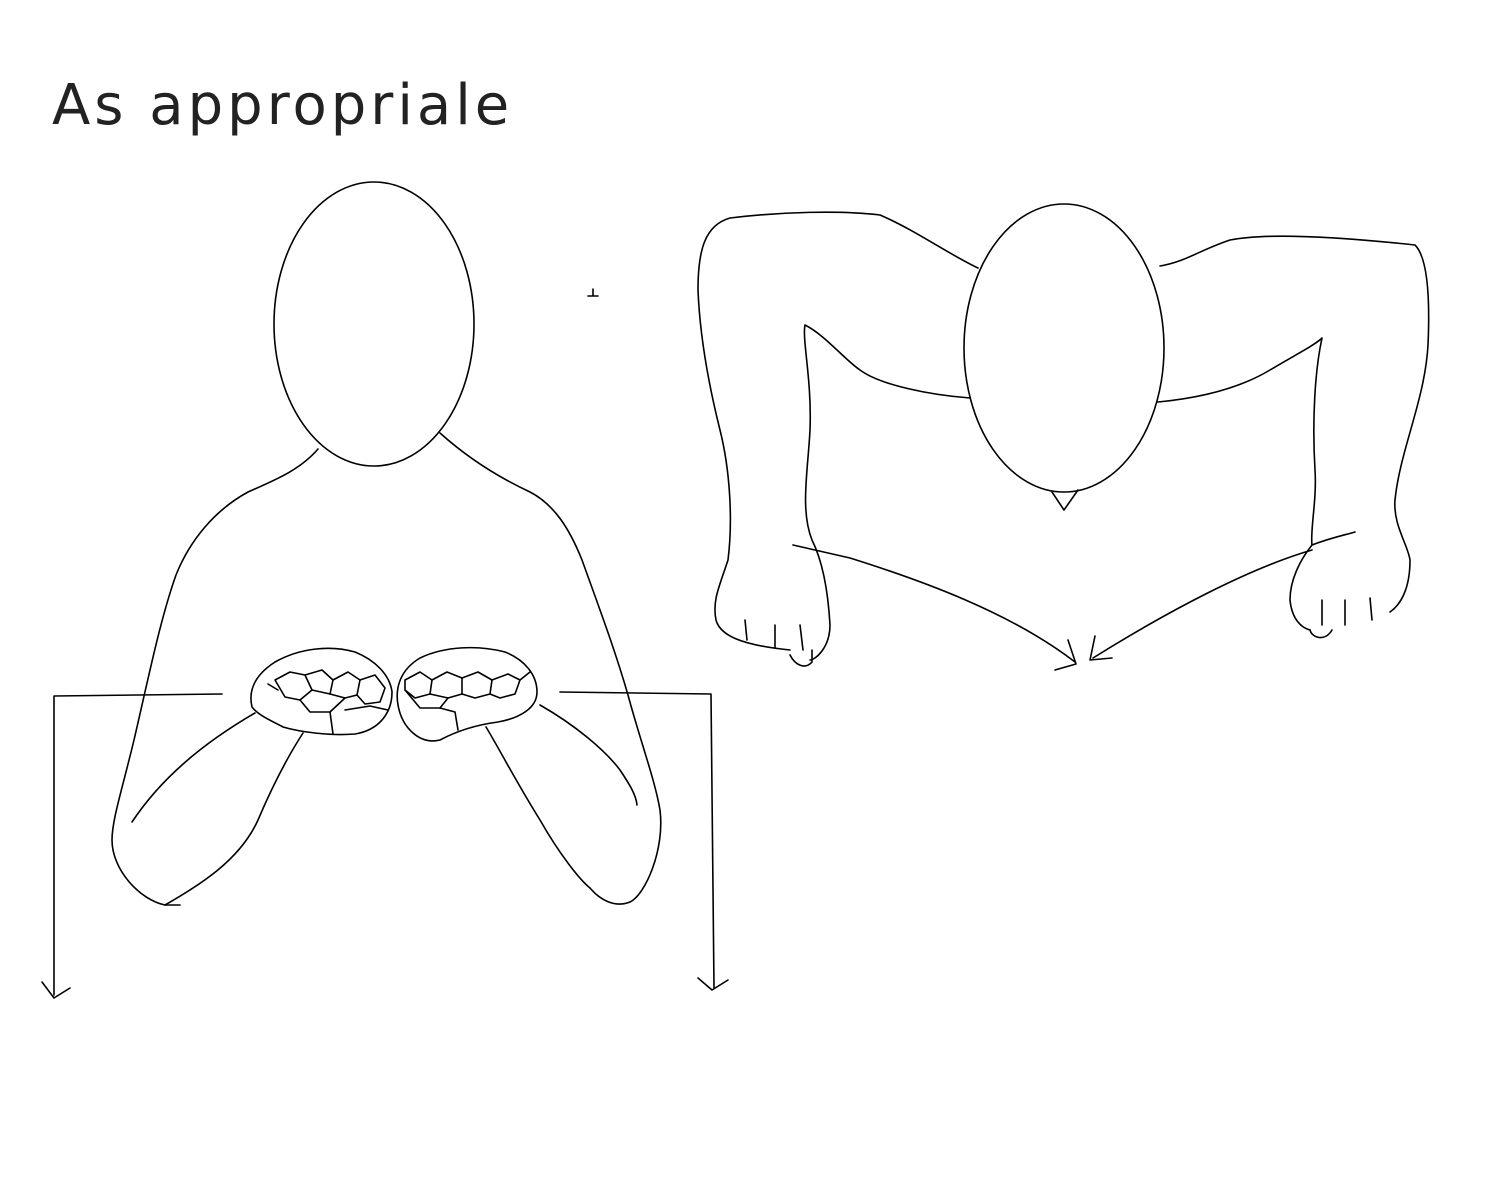 The image size is (1487, 1200). What do you see at coordinates (138, 844) in the screenshot?
I see `front-movement-line-left` at bounding box center [138, 844].